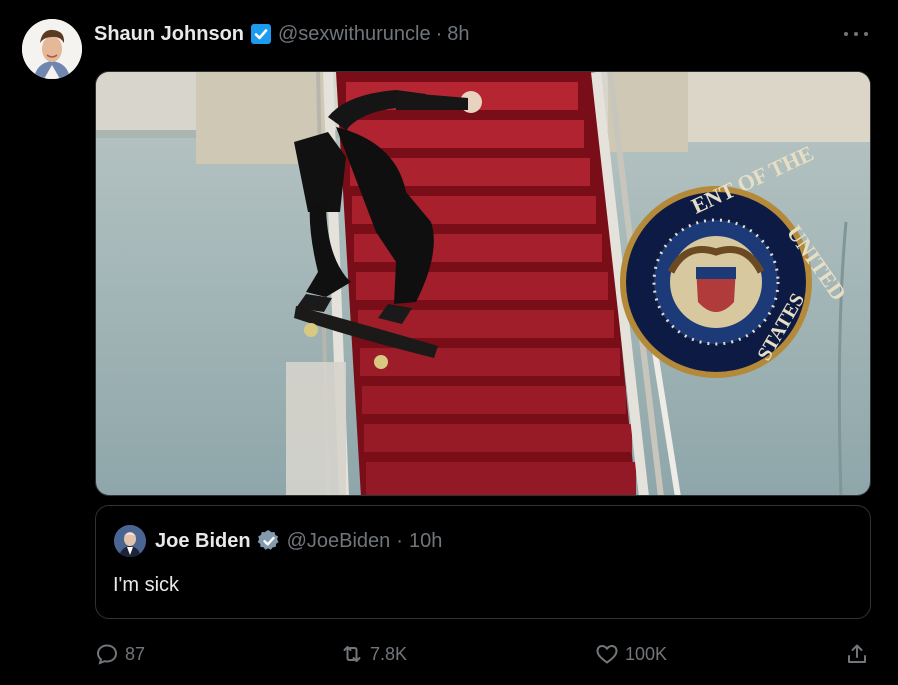 The height and width of the screenshot is (685, 898). What do you see at coordinates (107, 654) in the screenshot?
I see `reply-icon` at bounding box center [107, 654].